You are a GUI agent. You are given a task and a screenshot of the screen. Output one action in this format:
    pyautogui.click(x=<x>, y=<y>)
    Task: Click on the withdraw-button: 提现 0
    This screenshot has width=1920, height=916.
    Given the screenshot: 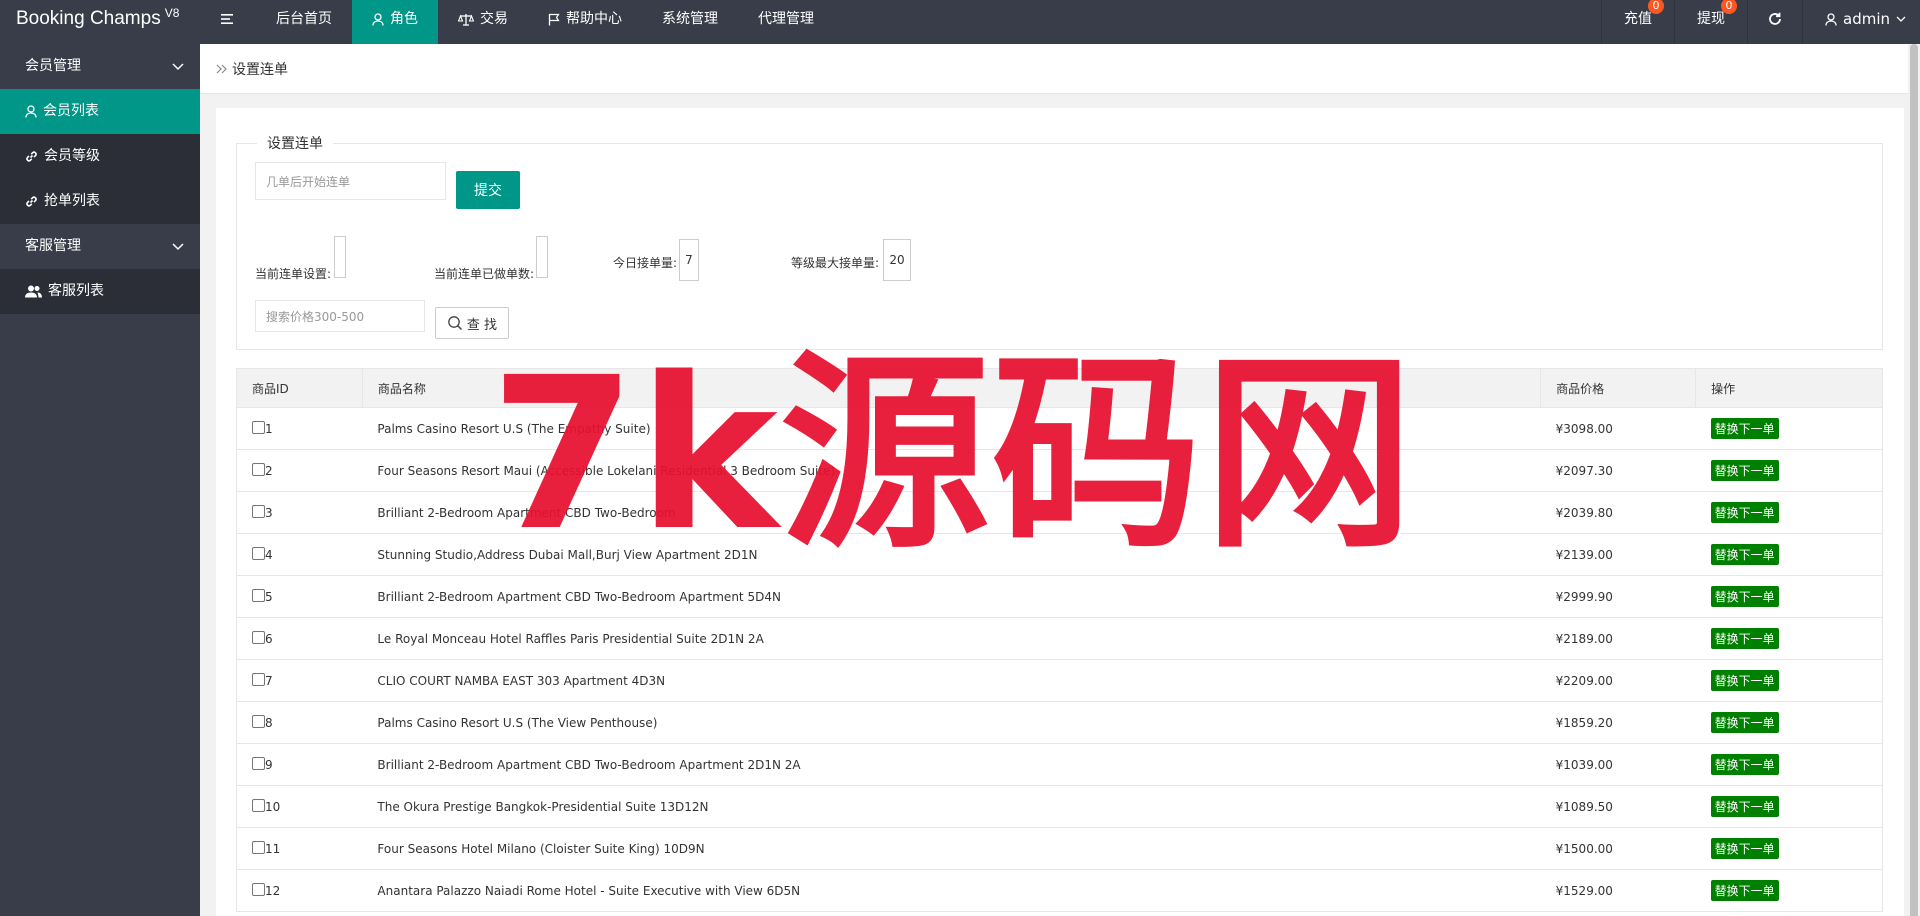 What is the action you would take?
    pyautogui.click(x=1710, y=22)
    